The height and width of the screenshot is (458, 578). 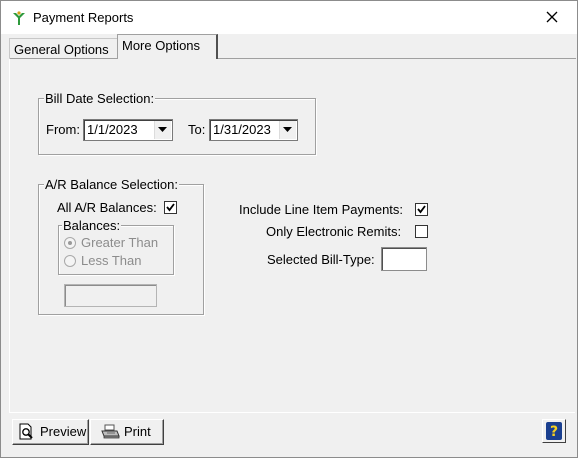 I want to click on help-glyph: ?, so click(x=554, y=432).